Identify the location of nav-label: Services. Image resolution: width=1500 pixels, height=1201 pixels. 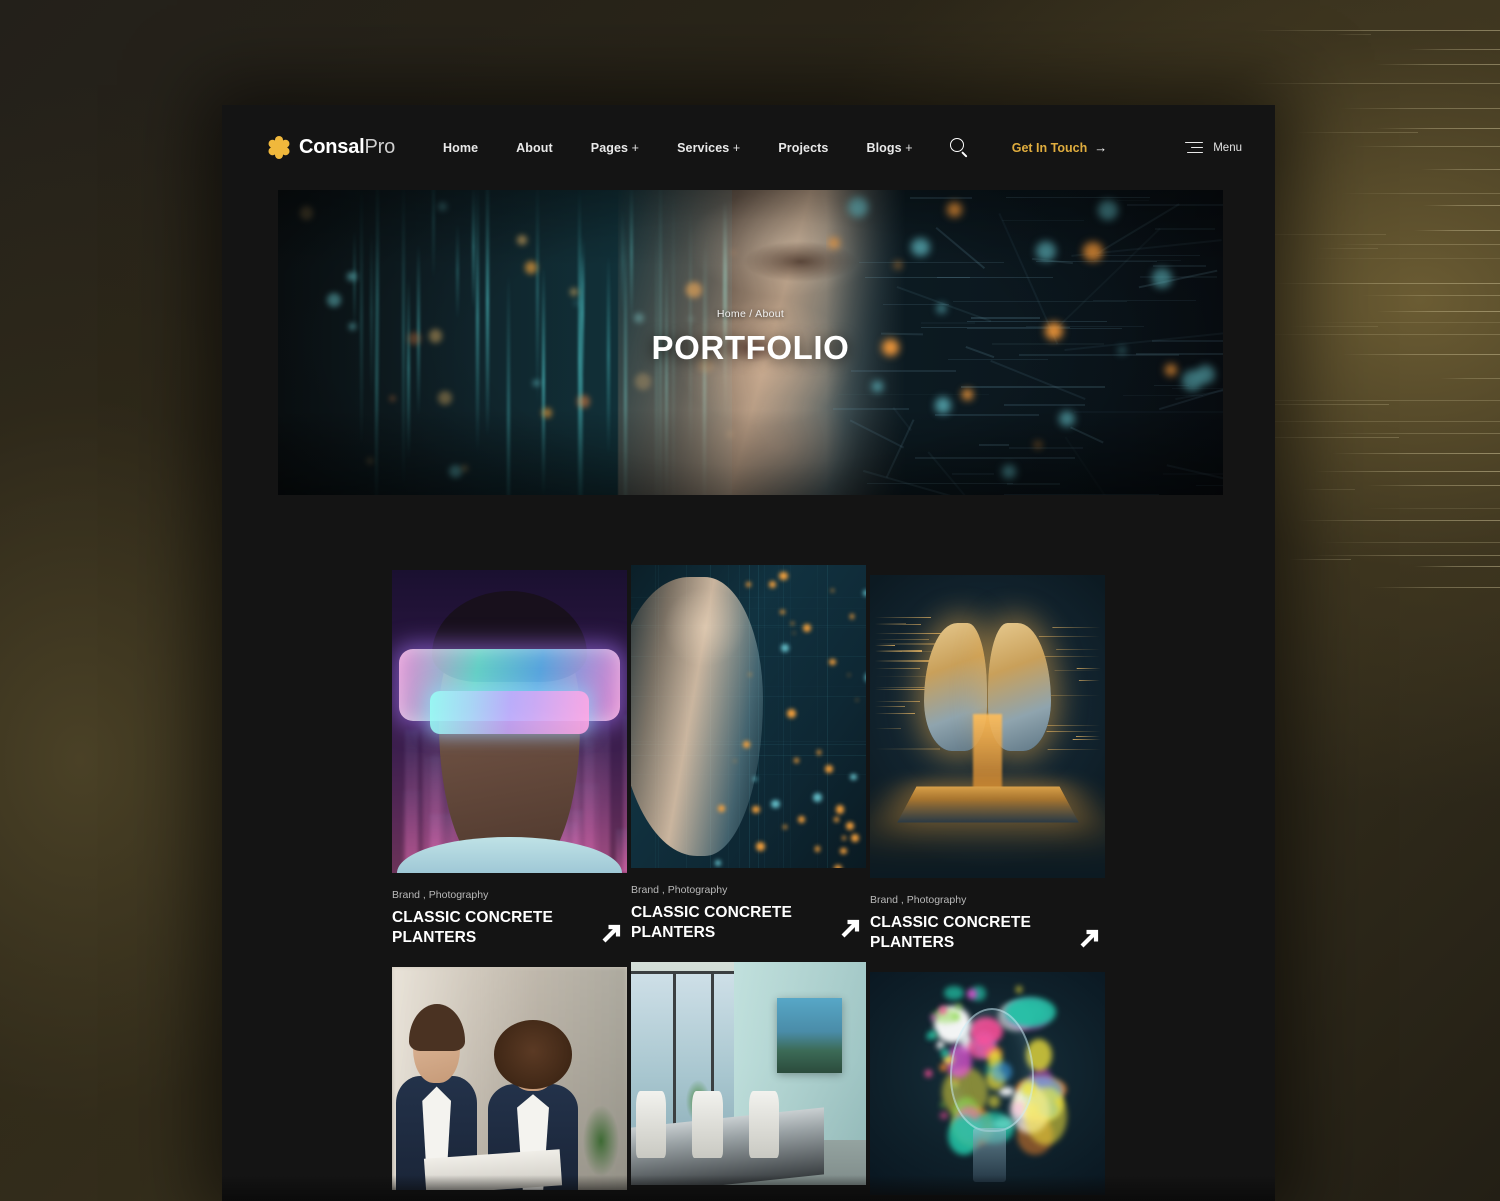
(703, 147).